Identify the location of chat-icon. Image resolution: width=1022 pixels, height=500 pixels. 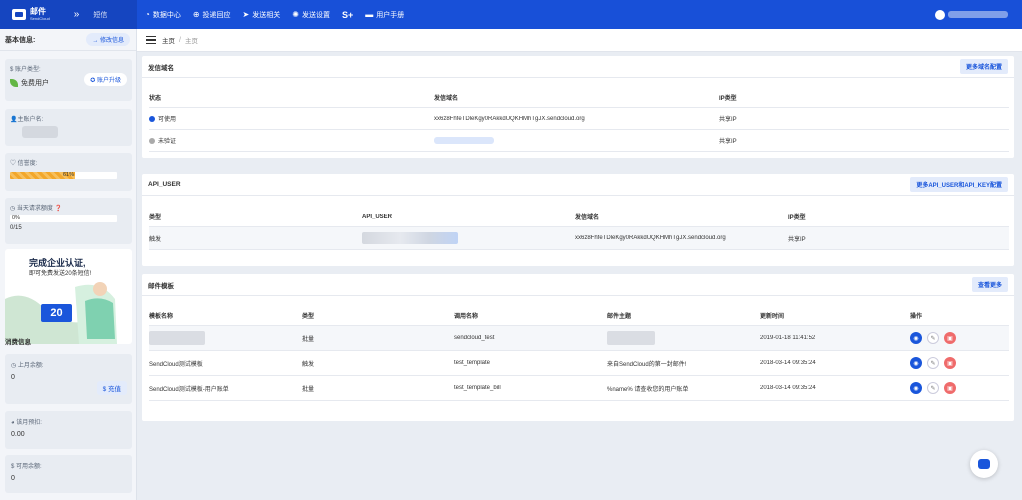
(984, 464).